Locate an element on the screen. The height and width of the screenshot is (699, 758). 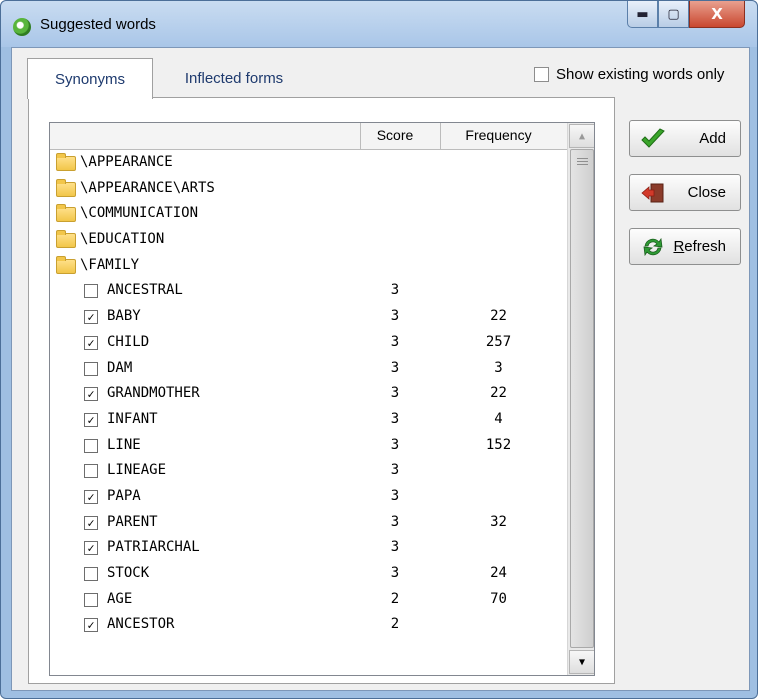
frequency-value: 24 is located at coordinates (498, 573).